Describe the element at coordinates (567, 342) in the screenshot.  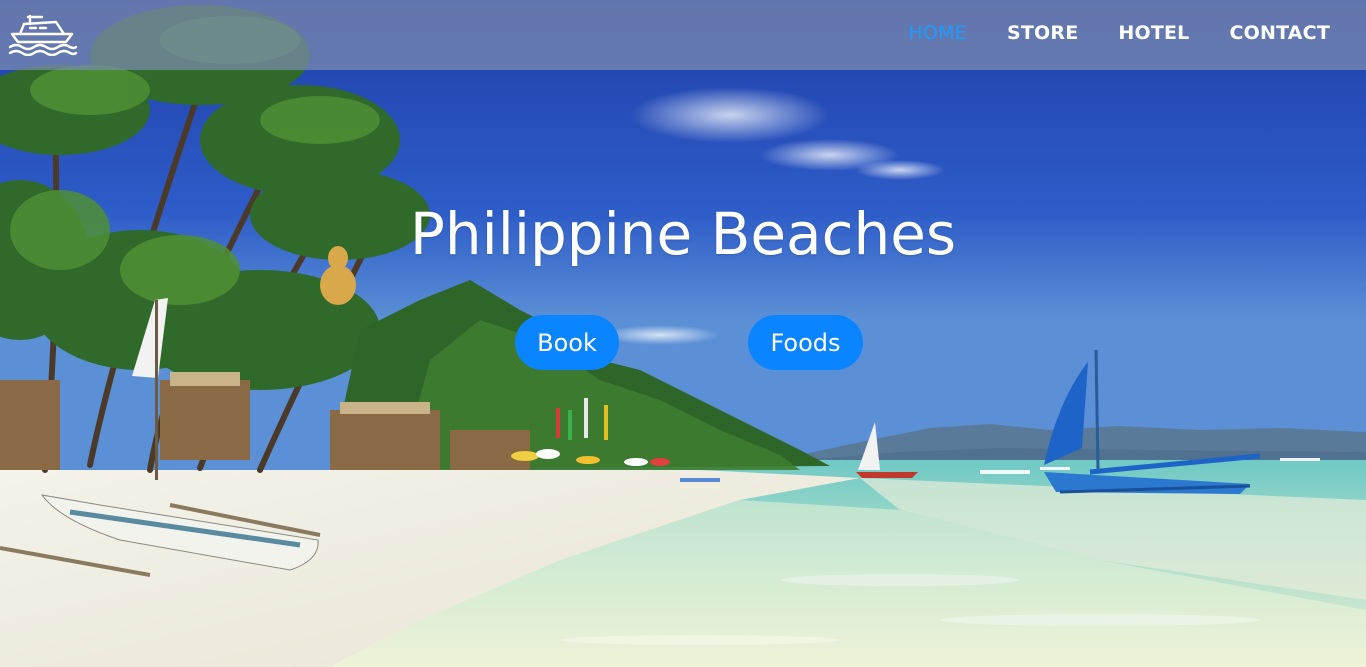
I see `book-button: Book` at that location.